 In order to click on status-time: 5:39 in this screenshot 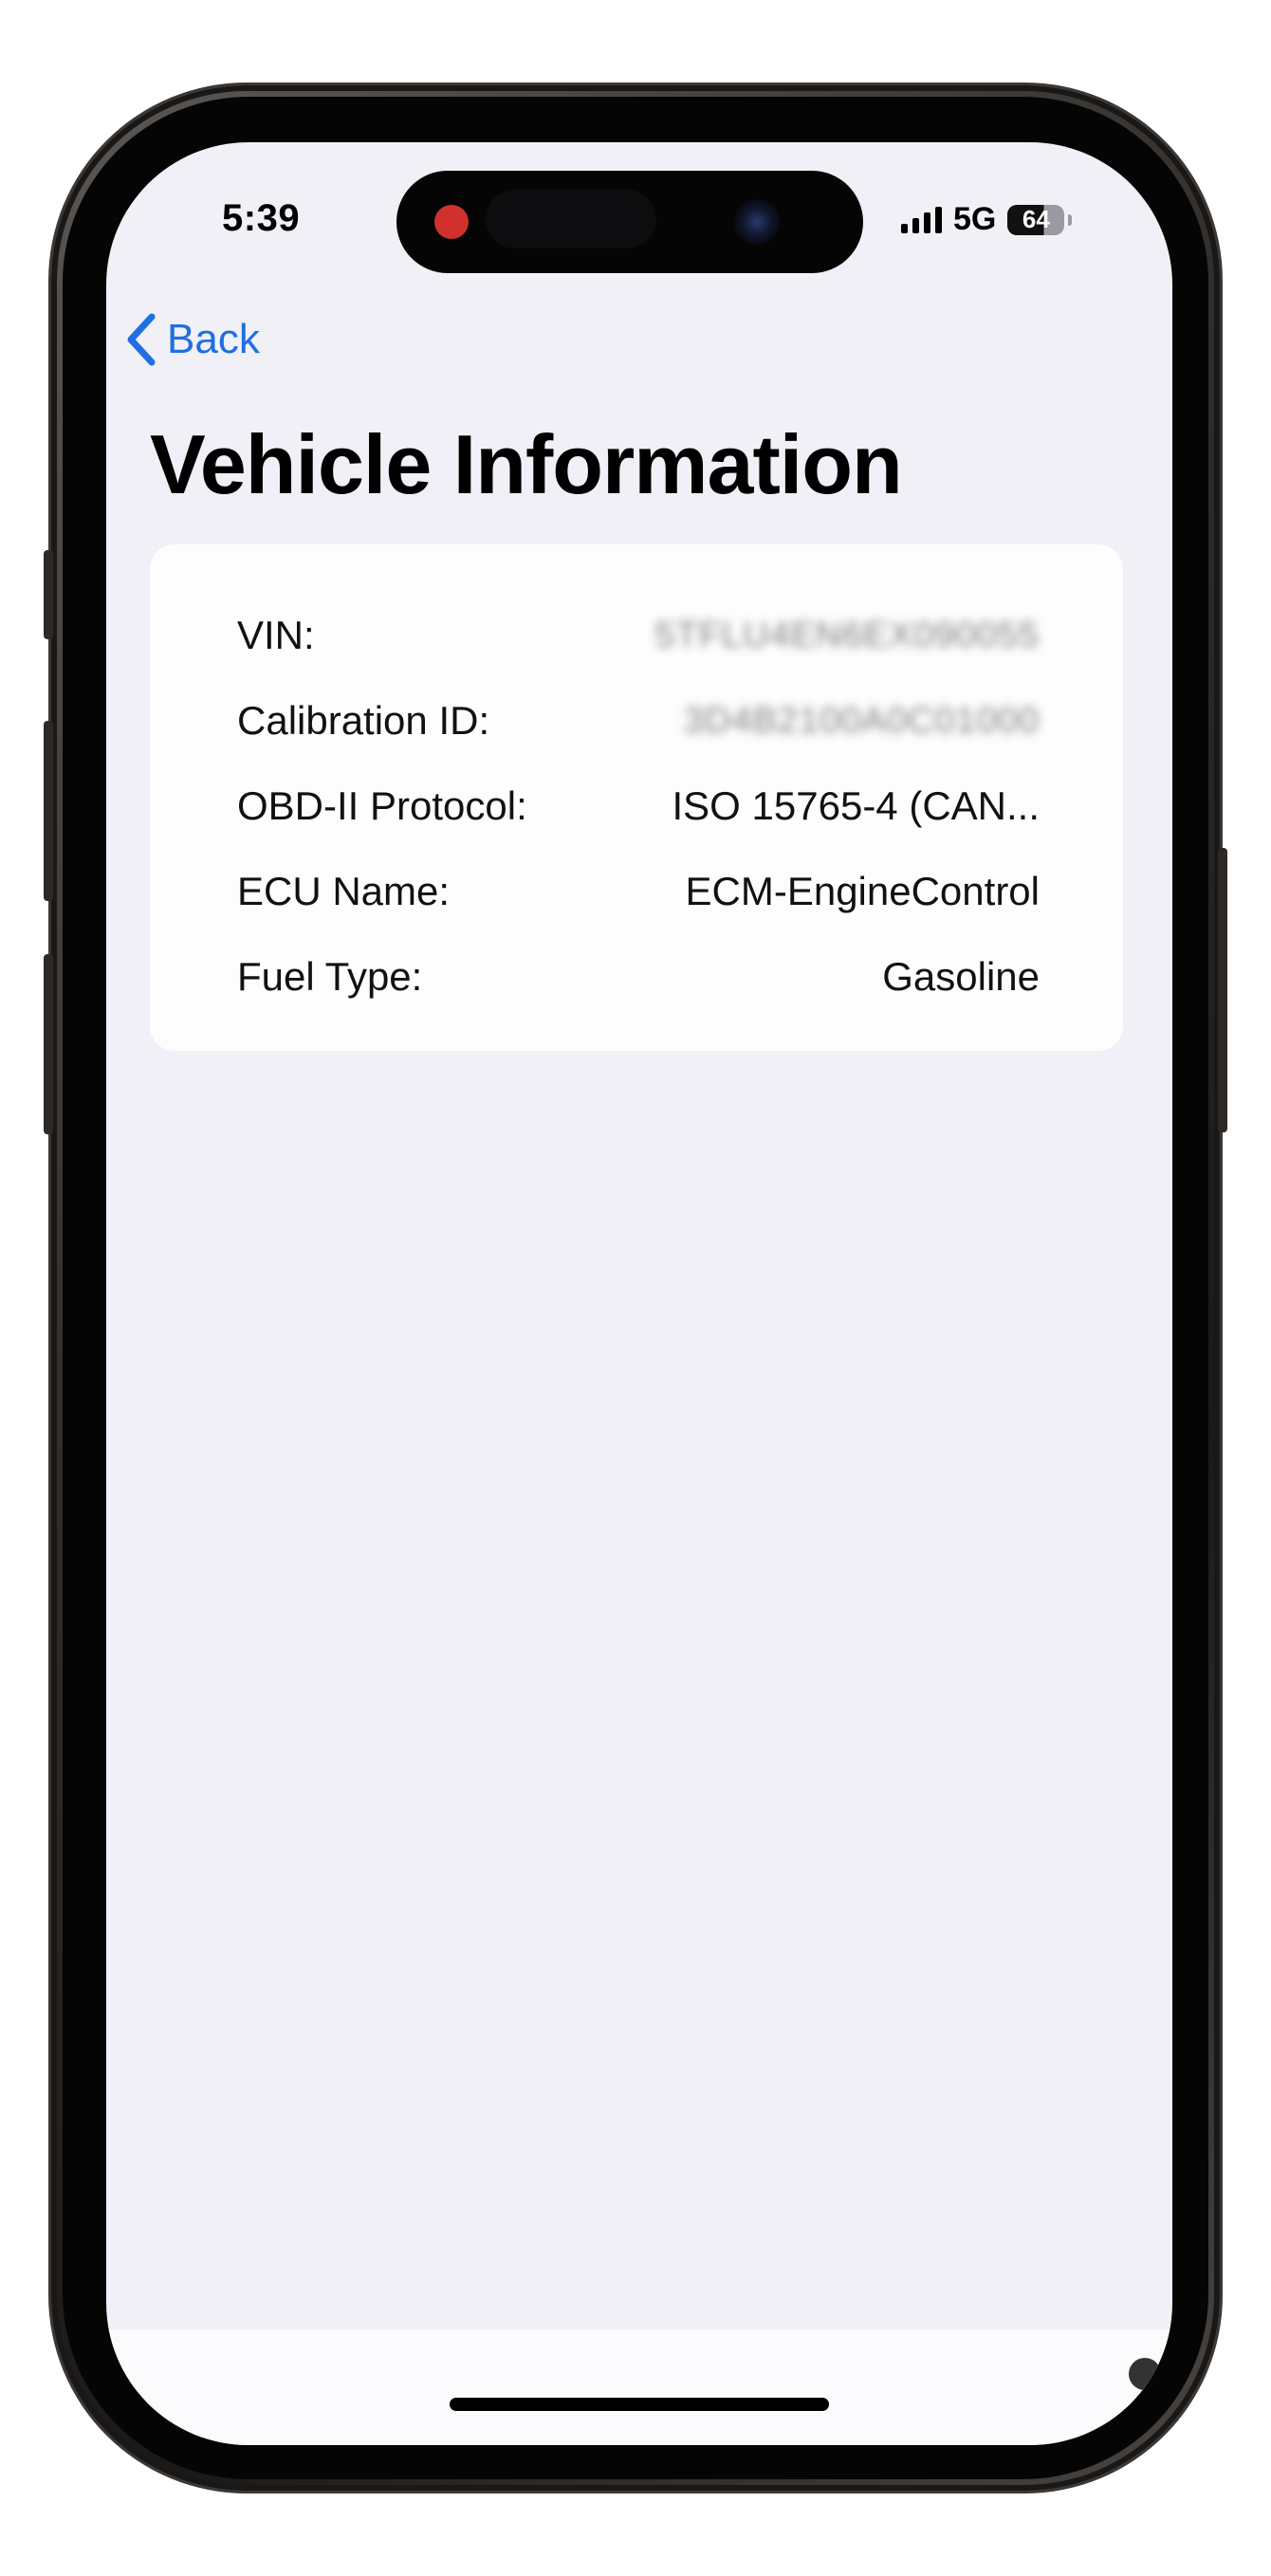, I will do `click(261, 218)`.